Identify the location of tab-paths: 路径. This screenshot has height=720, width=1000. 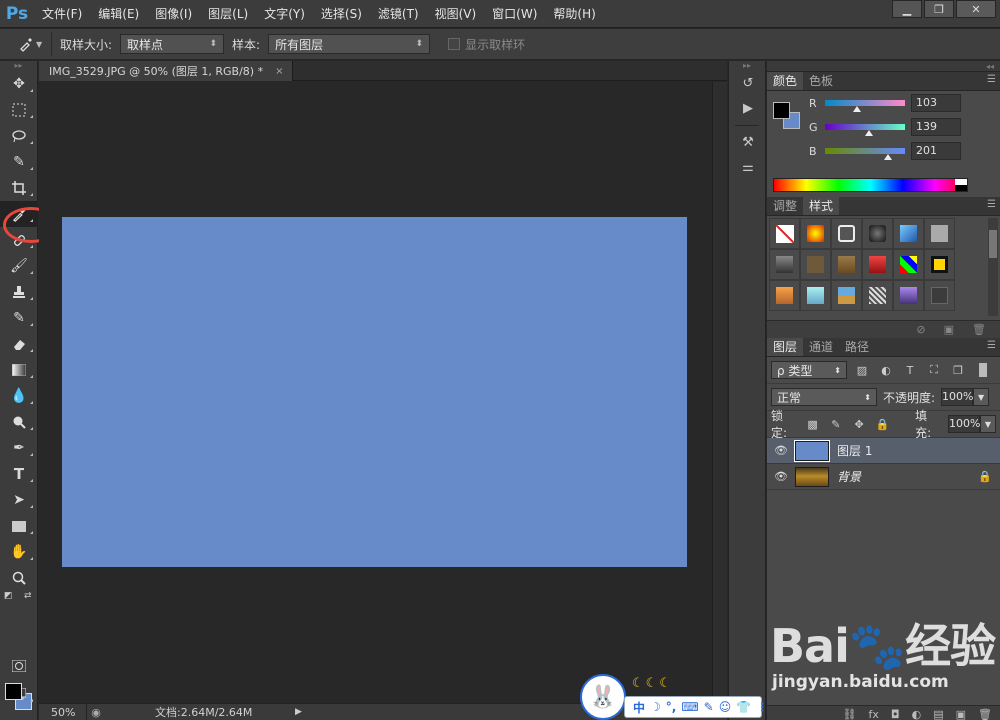
(857, 347).